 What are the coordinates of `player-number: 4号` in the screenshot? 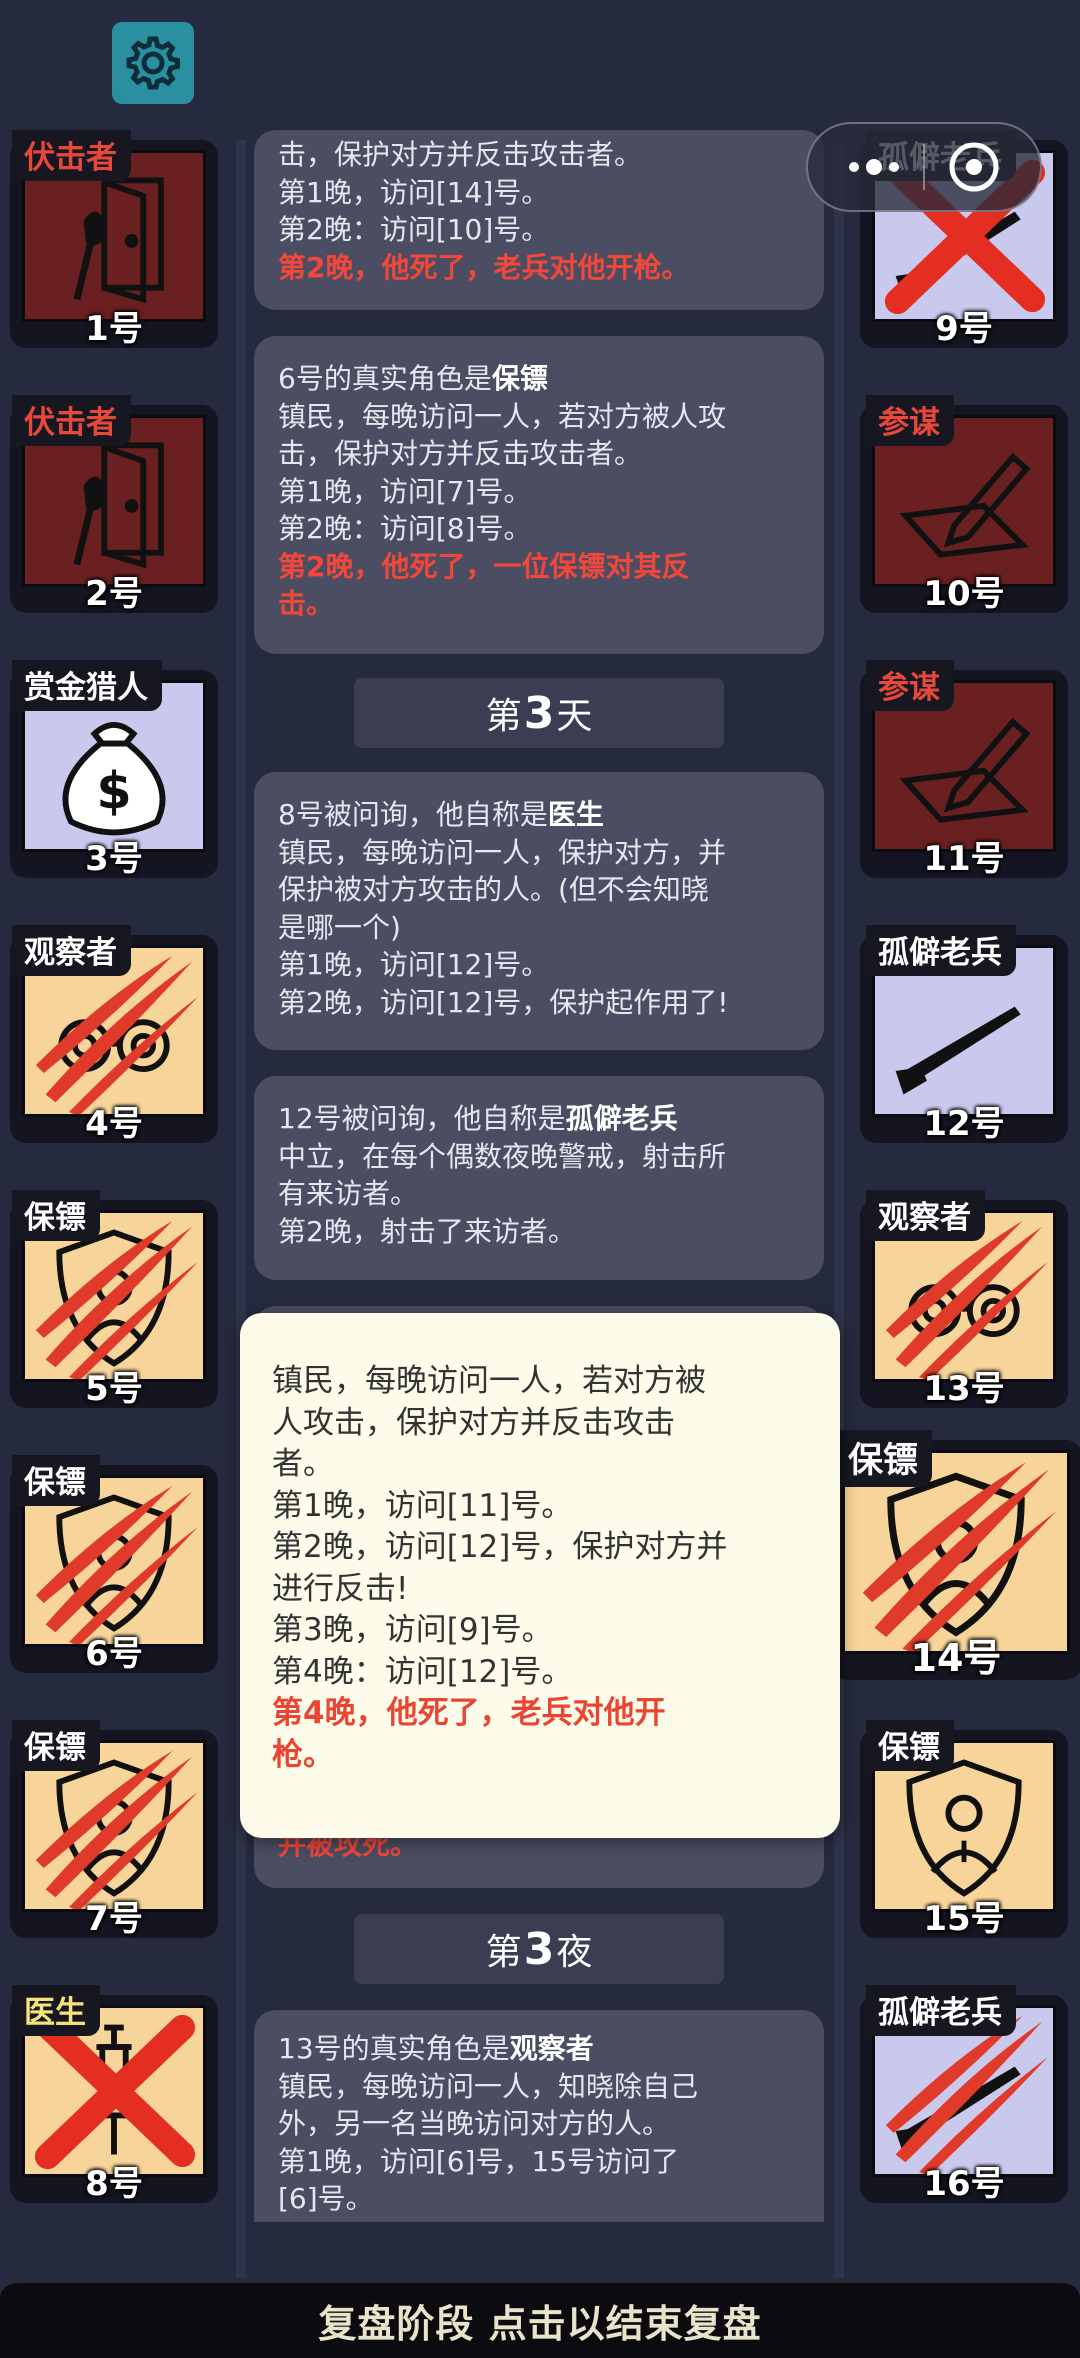 It's located at (114, 1124).